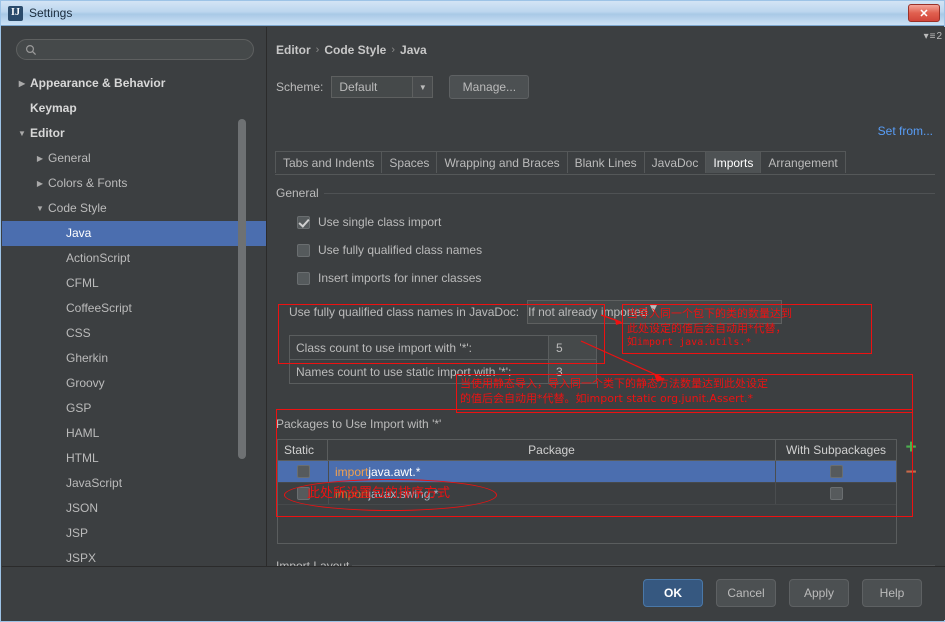 This screenshot has height=622, width=945. I want to click on sidebar-item-label: JSP, so click(77, 533).